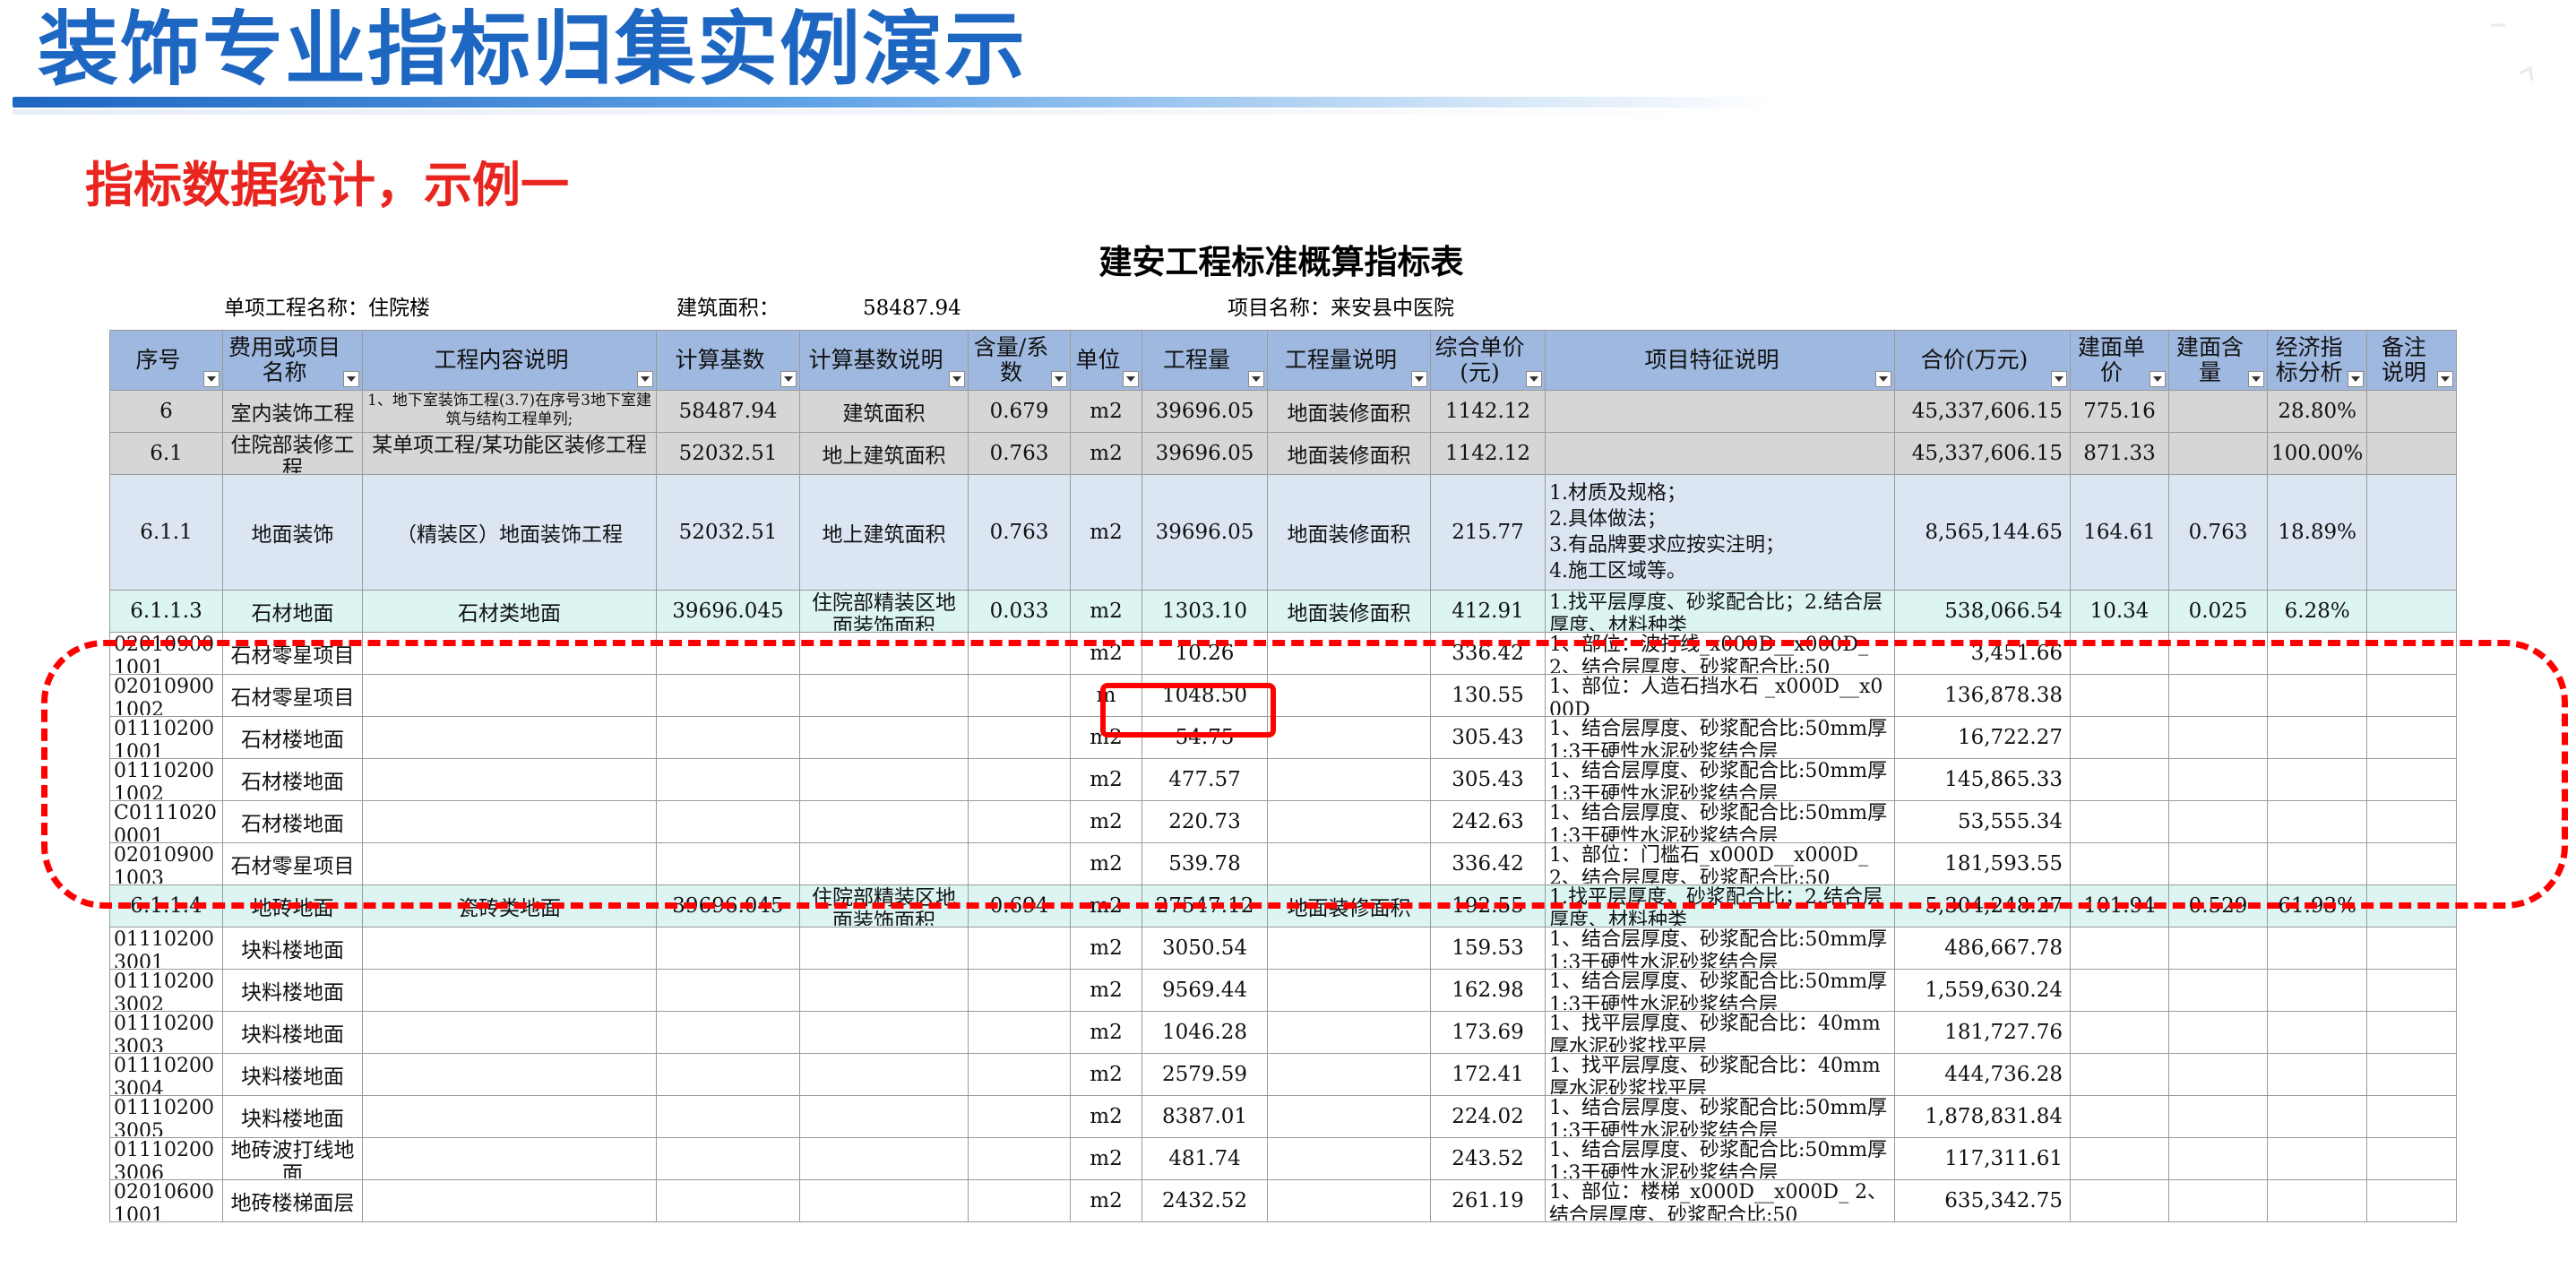 The height and width of the screenshot is (1277, 2576). What do you see at coordinates (1983, 1116) in the screenshot?
I see `cell-total: 1,878,831.84` at bounding box center [1983, 1116].